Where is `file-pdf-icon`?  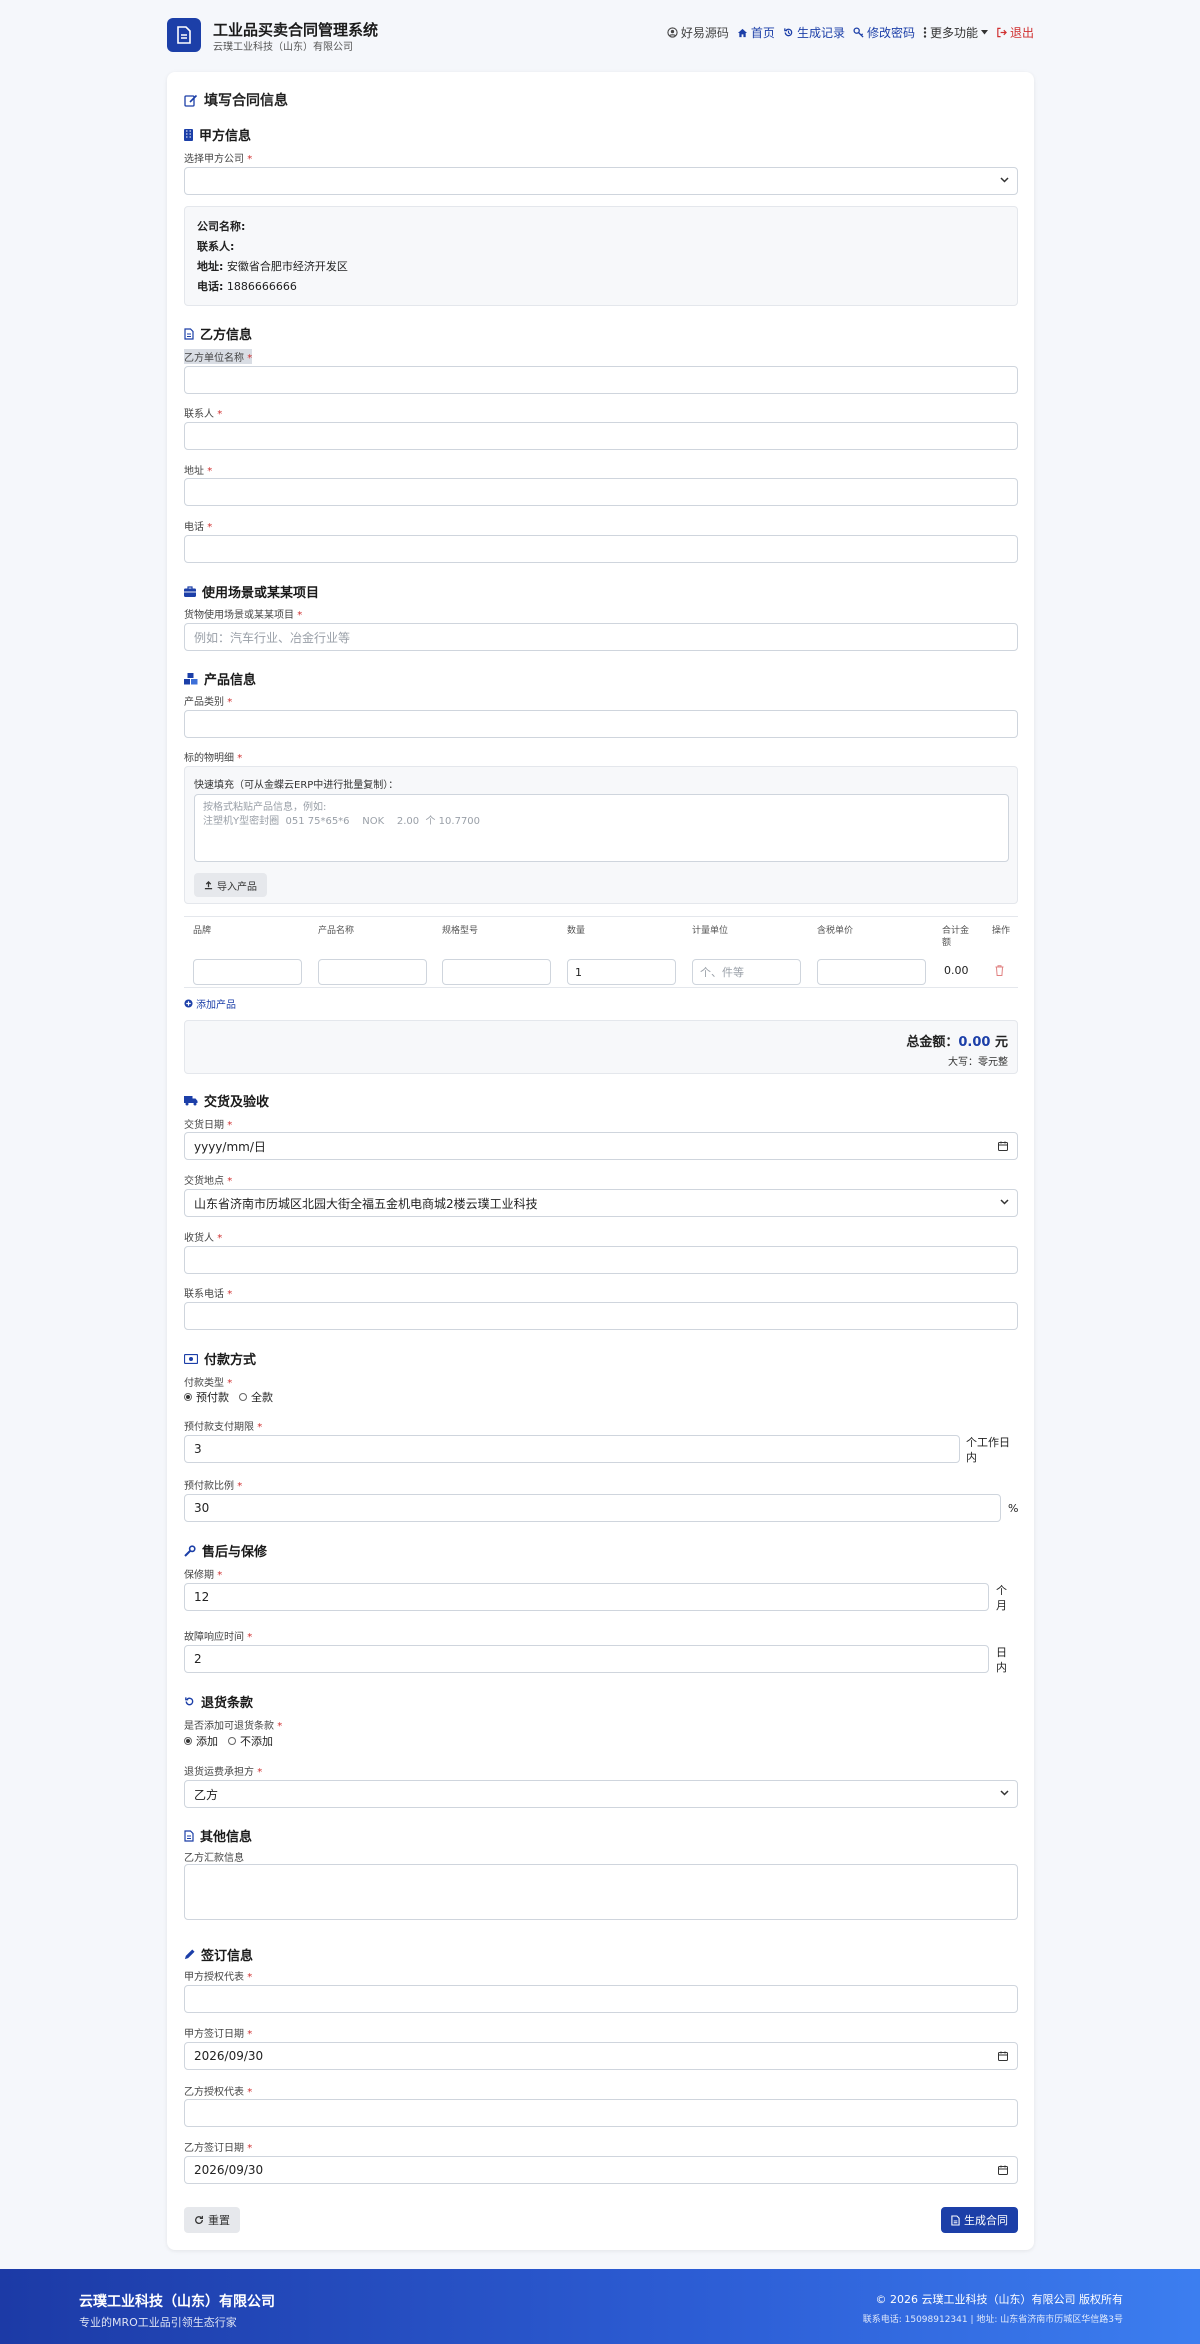
file-pdf-icon is located at coordinates (955, 2220).